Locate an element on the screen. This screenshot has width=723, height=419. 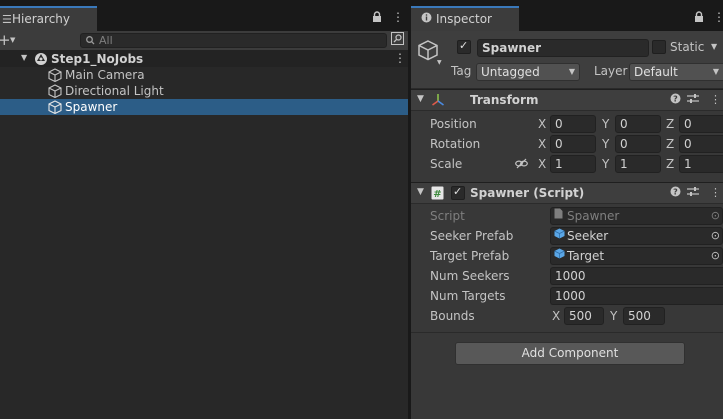
hierarchy-item-label: Directional Light is located at coordinates (114, 91).